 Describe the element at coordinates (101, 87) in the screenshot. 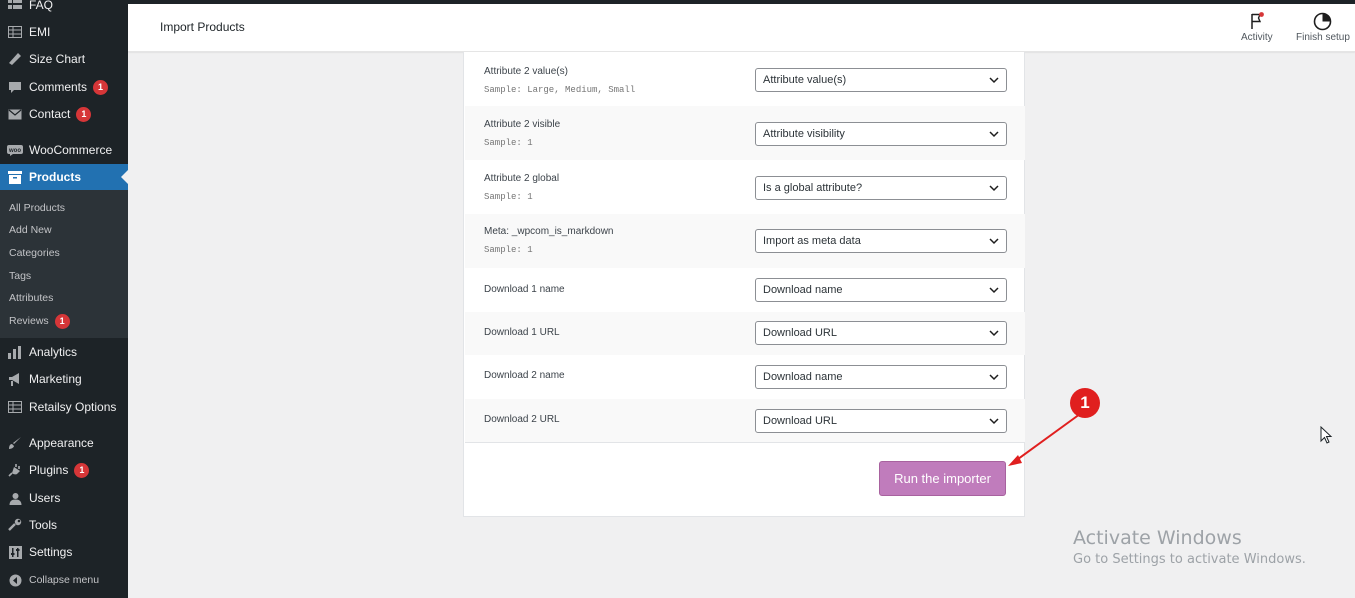

I see `comments-count-badge: 1` at that location.